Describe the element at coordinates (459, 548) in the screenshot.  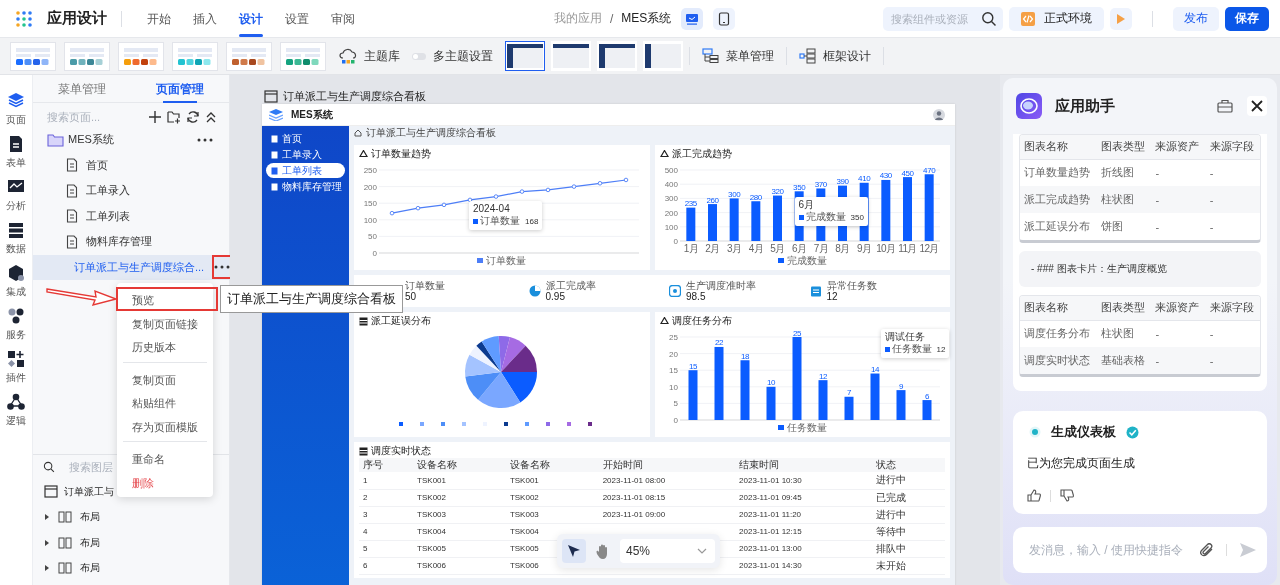
I see `table-cell: TSK005` at that location.